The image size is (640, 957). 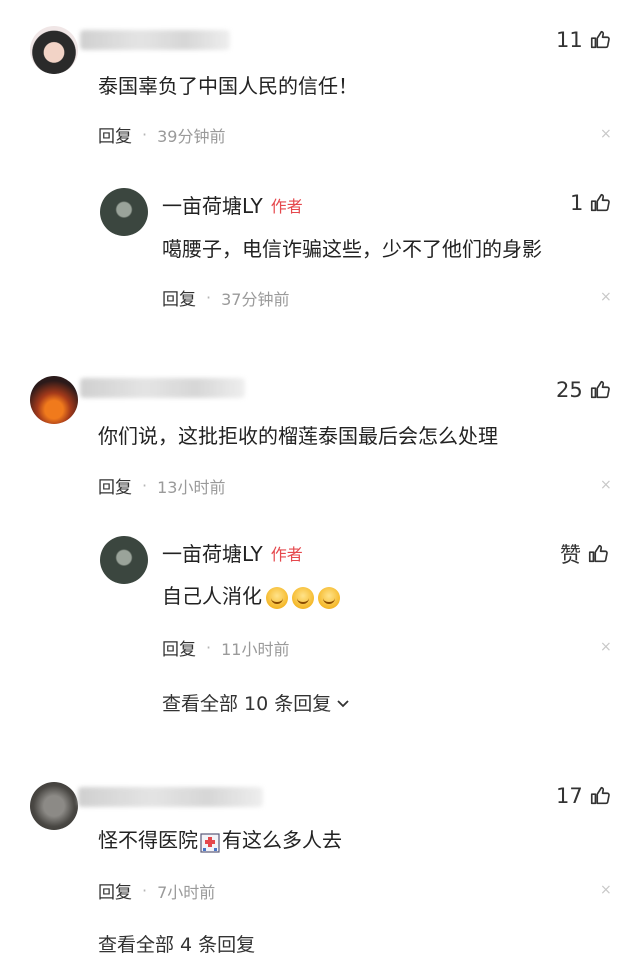 What do you see at coordinates (255, 299) in the screenshot?
I see `timestamp: 37分钟前` at bounding box center [255, 299].